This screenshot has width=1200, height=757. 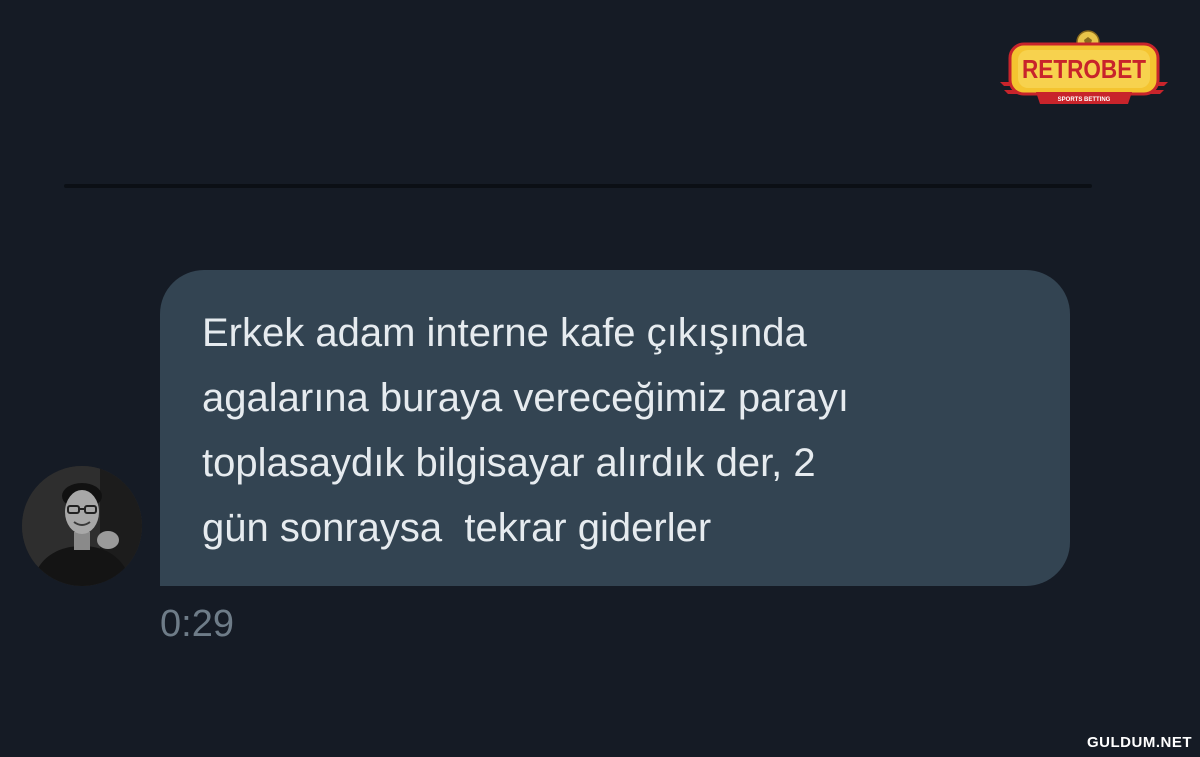 I want to click on user-photo-icon, so click(x=82, y=526).